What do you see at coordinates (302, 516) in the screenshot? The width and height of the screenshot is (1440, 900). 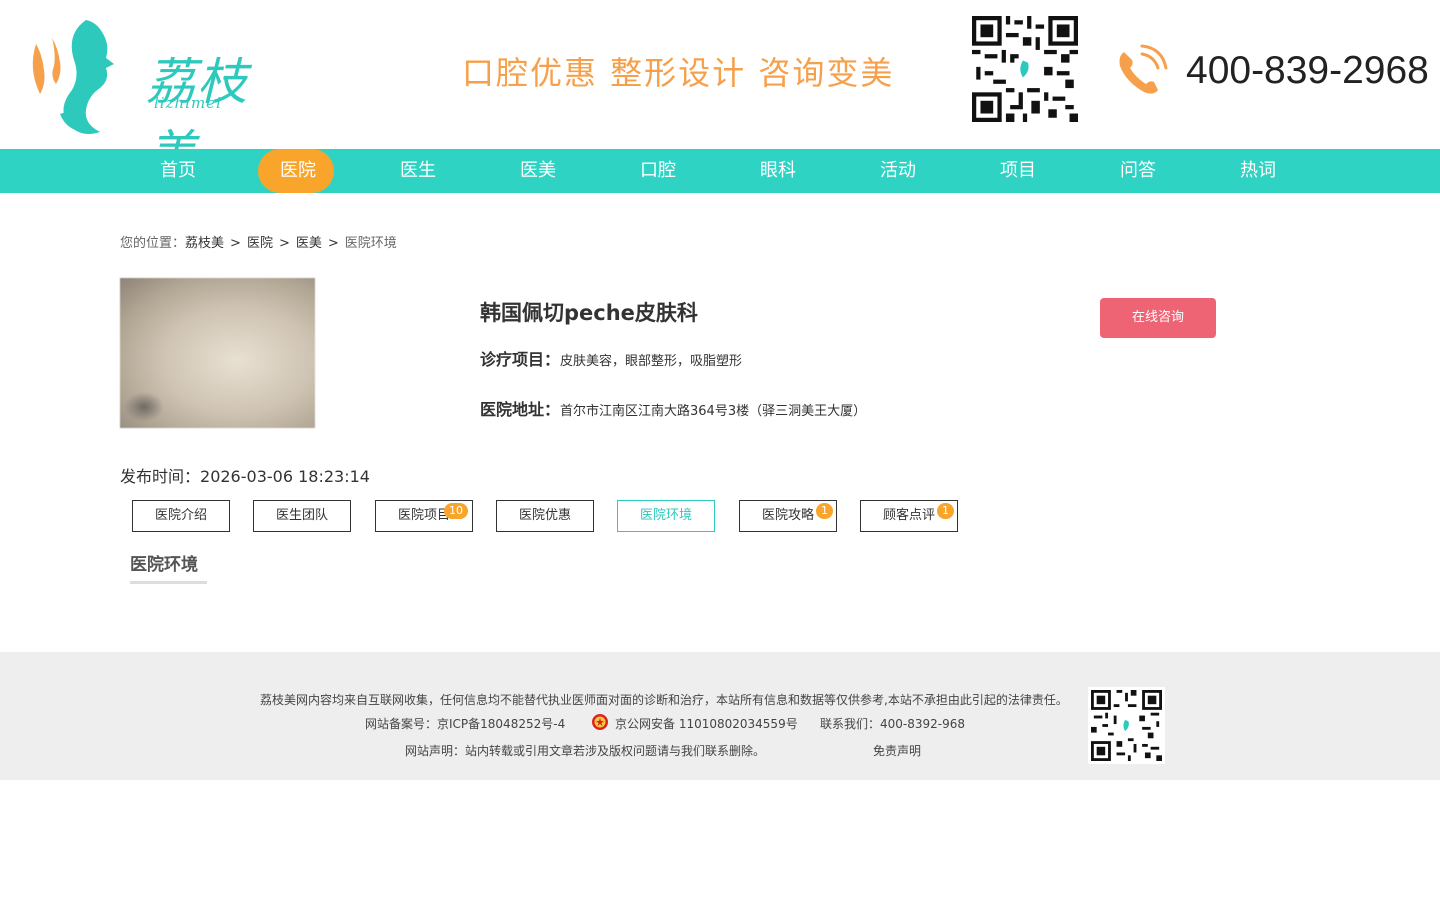 I see `tab-doctor-team: 医生团队` at bounding box center [302, 516].